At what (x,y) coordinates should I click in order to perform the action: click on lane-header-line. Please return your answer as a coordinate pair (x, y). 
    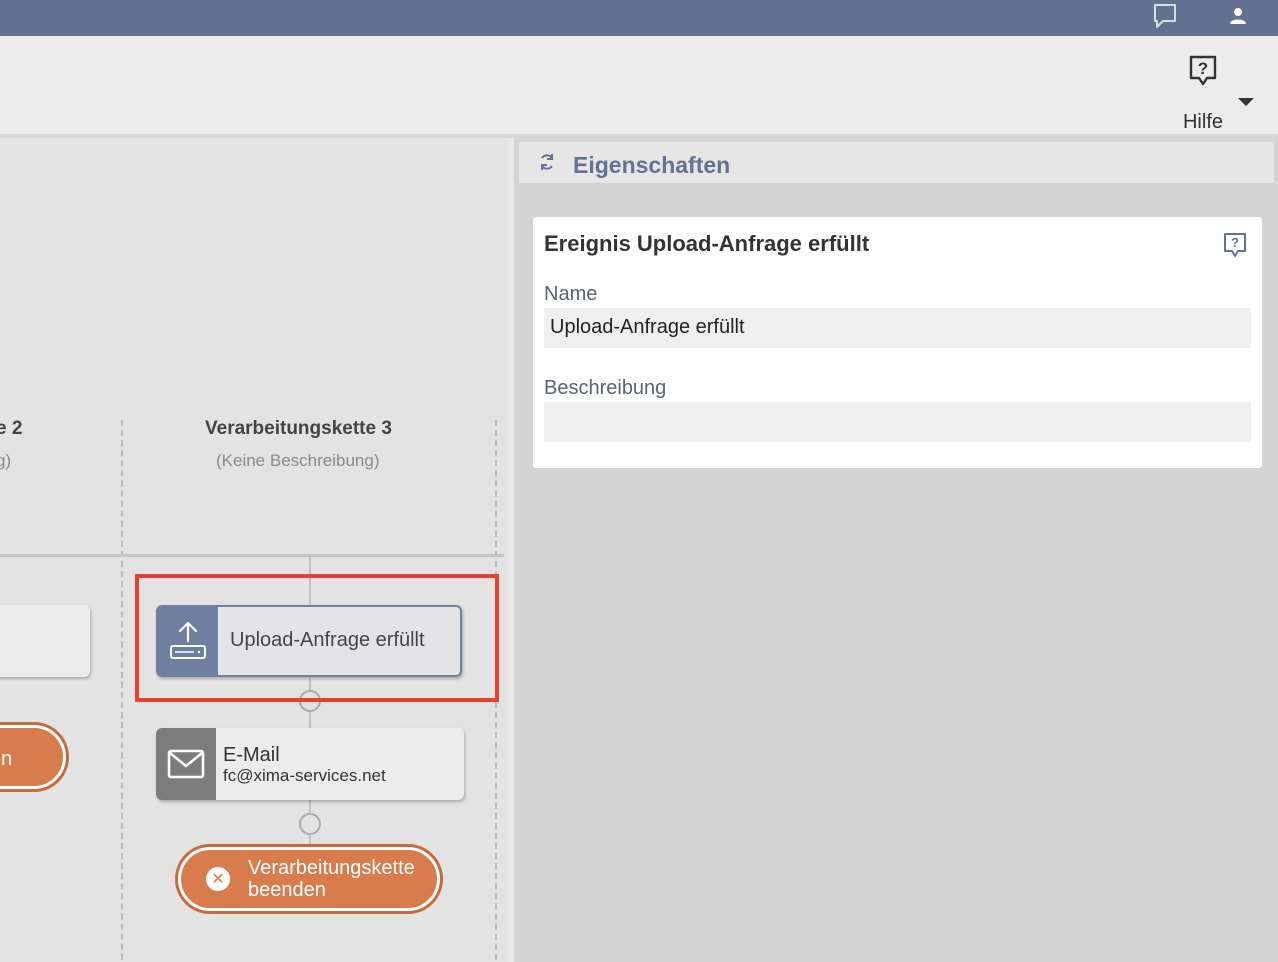
    Looking at the image, I should click on (252, 555).